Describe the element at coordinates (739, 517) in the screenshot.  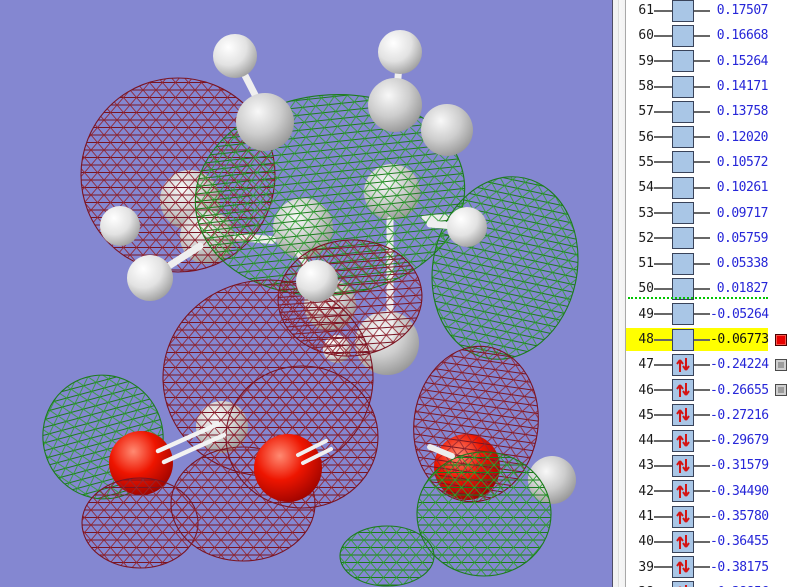
I see `orbital-energy-value: -0.35780` at that location.